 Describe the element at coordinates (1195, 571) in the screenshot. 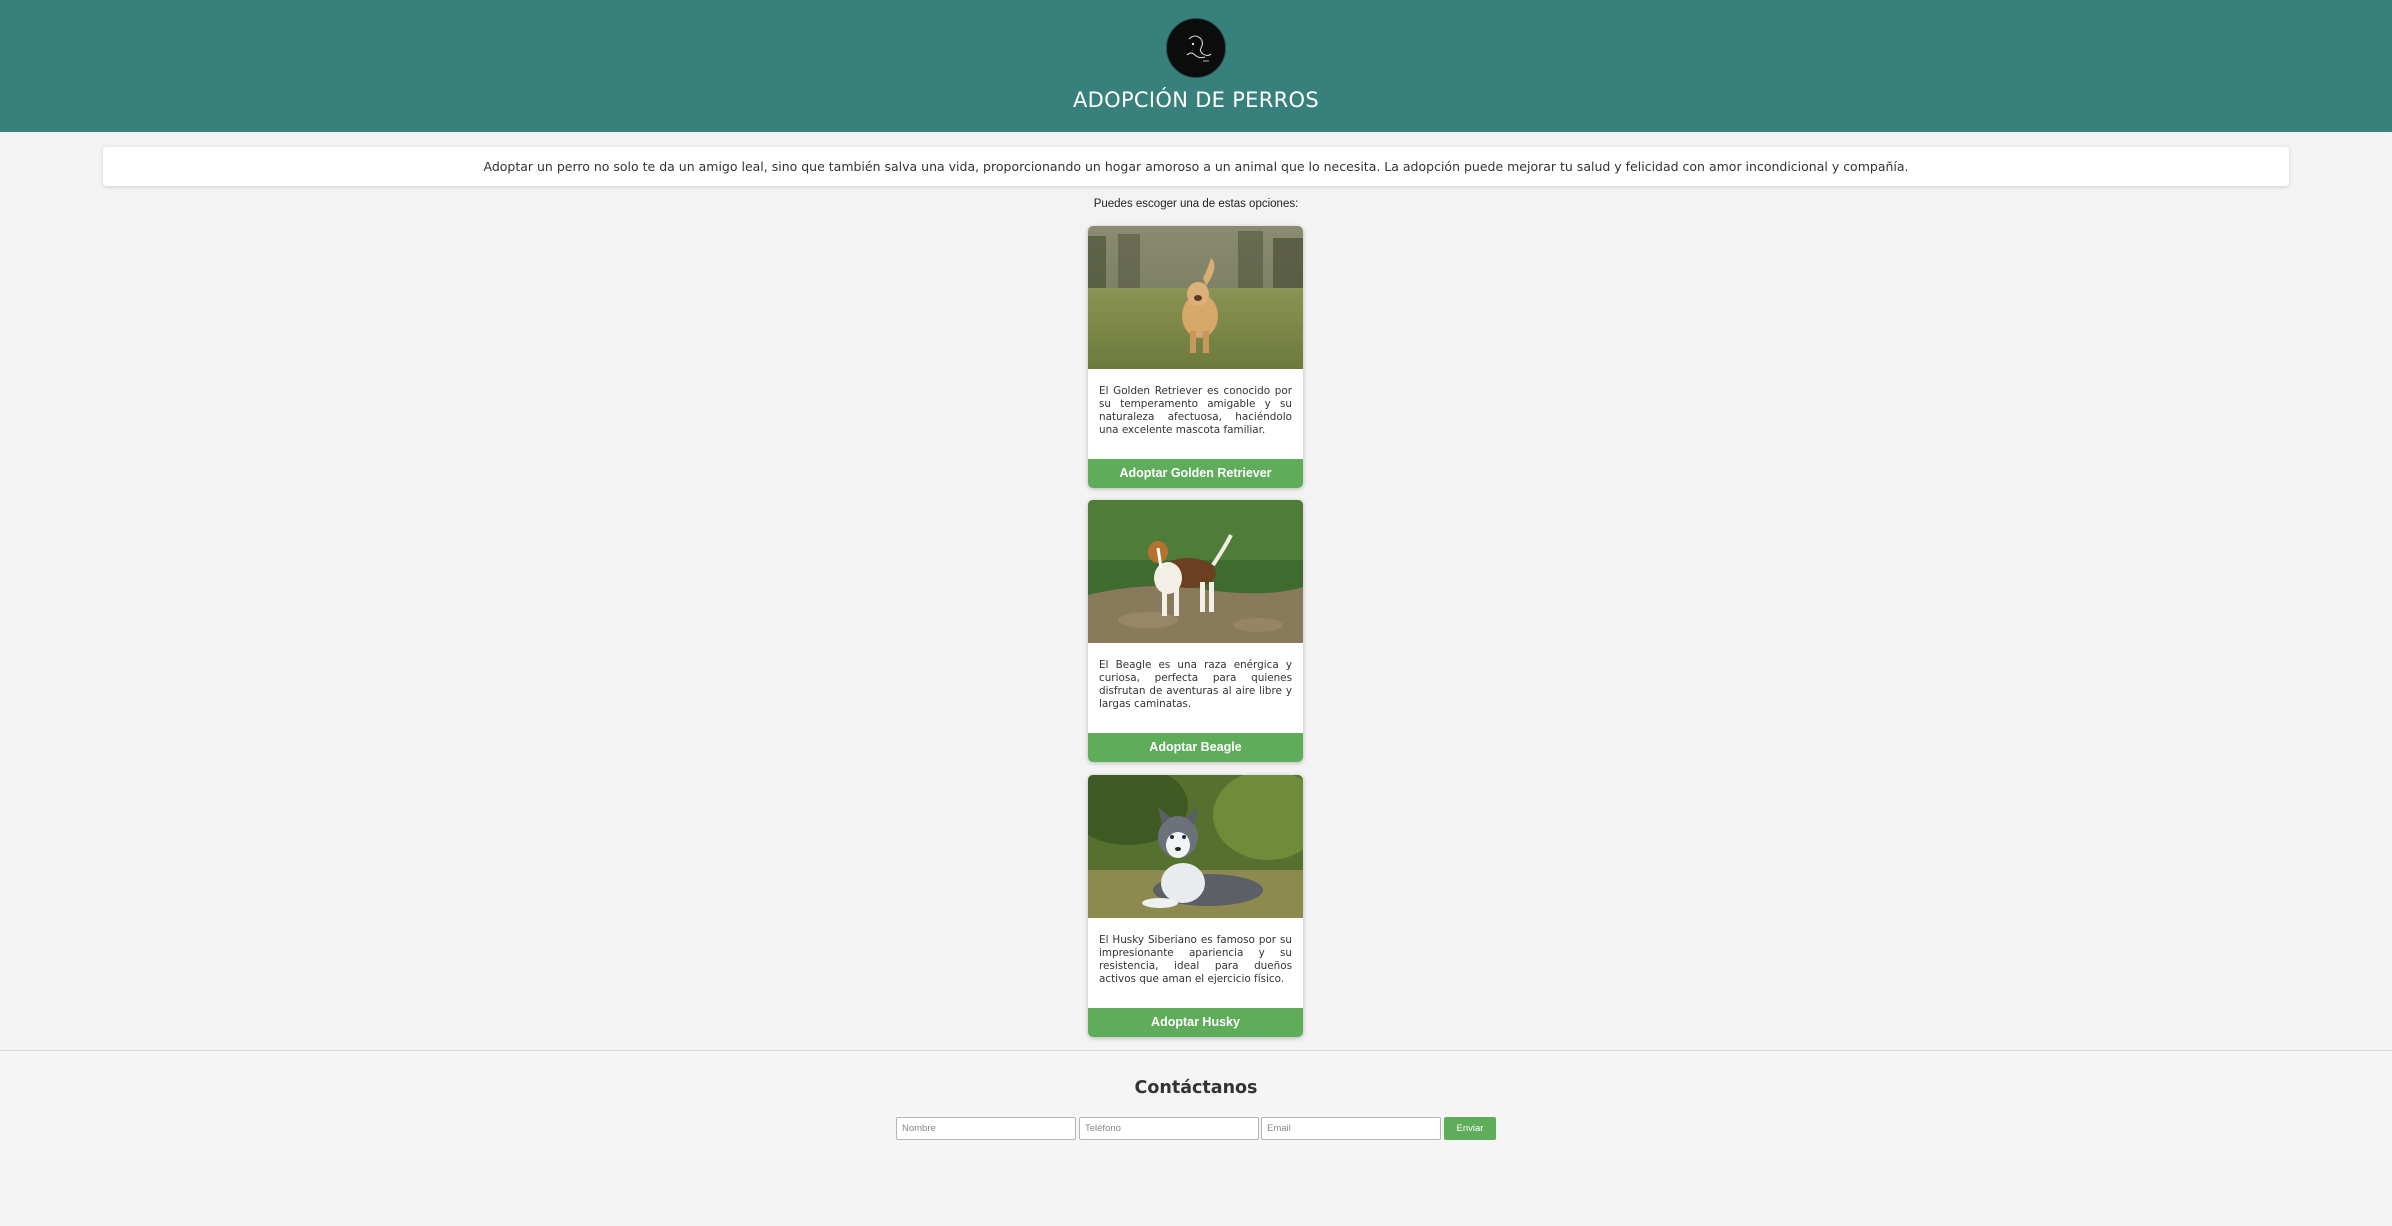

I see `beagle-photo` at that location.